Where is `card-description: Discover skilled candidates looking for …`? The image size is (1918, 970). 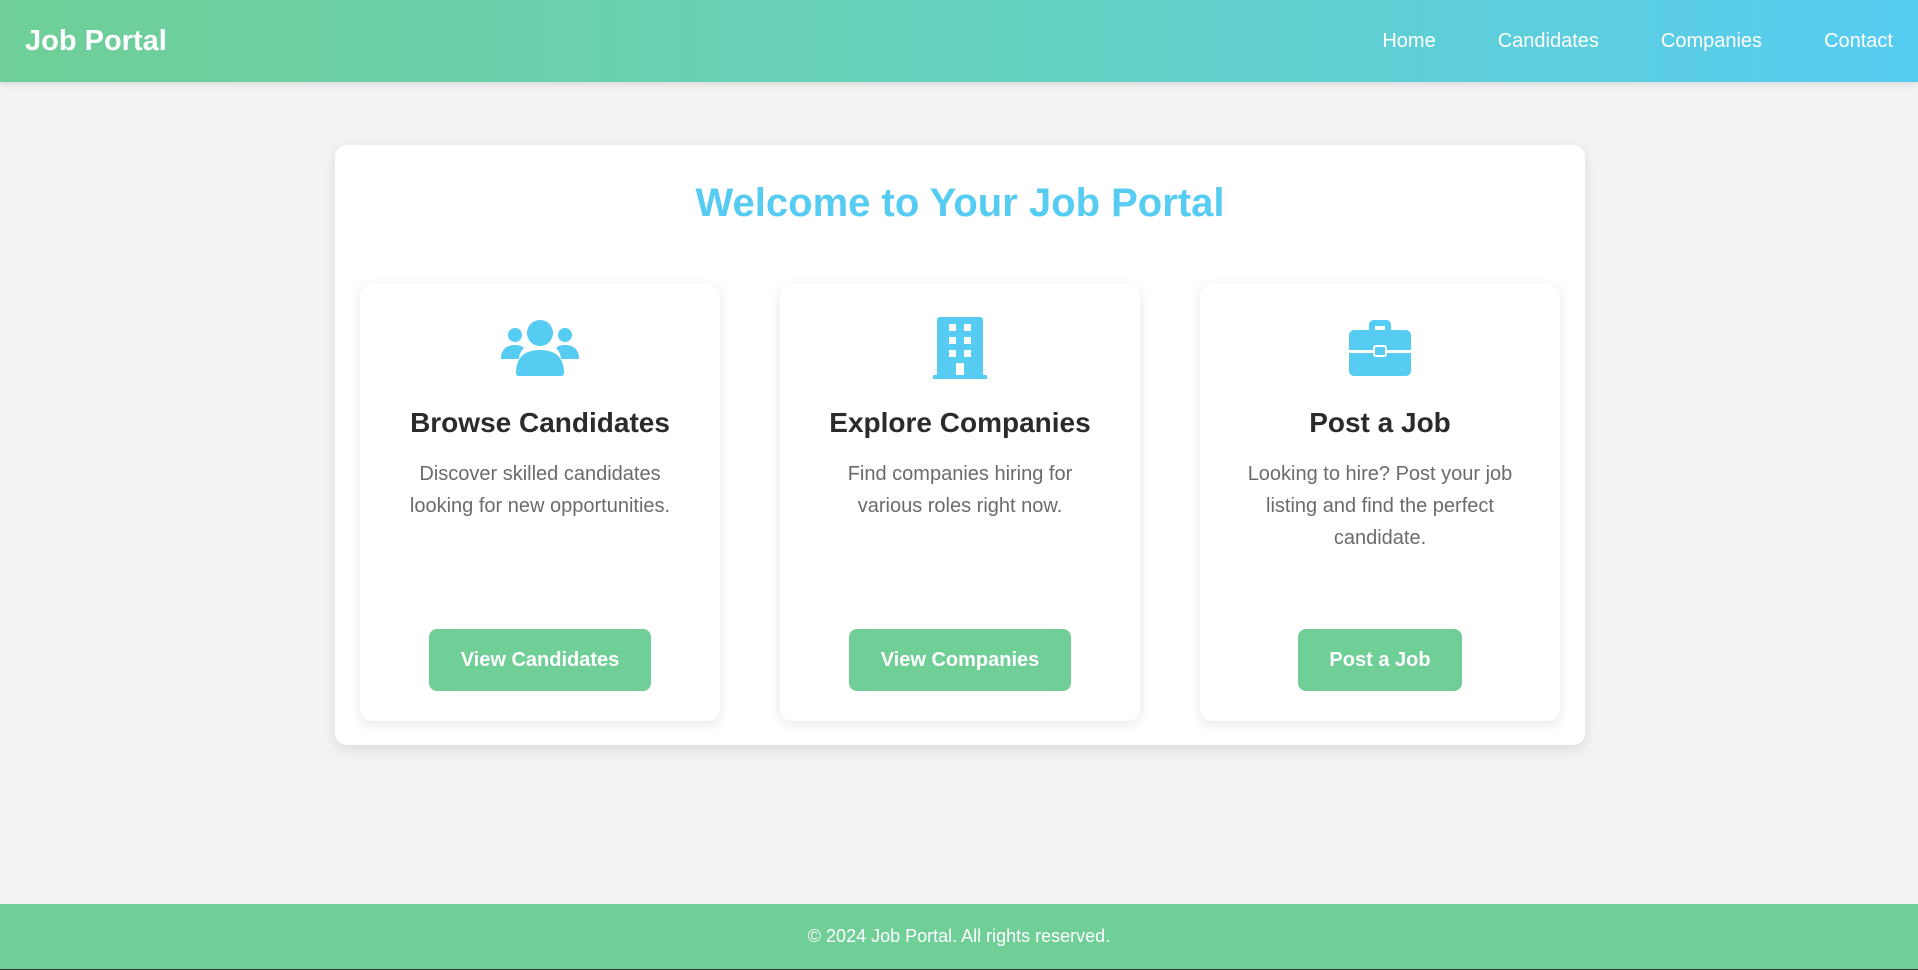
card-description: Discover skilled candidates looking for … is located at coordinates (540, 490).